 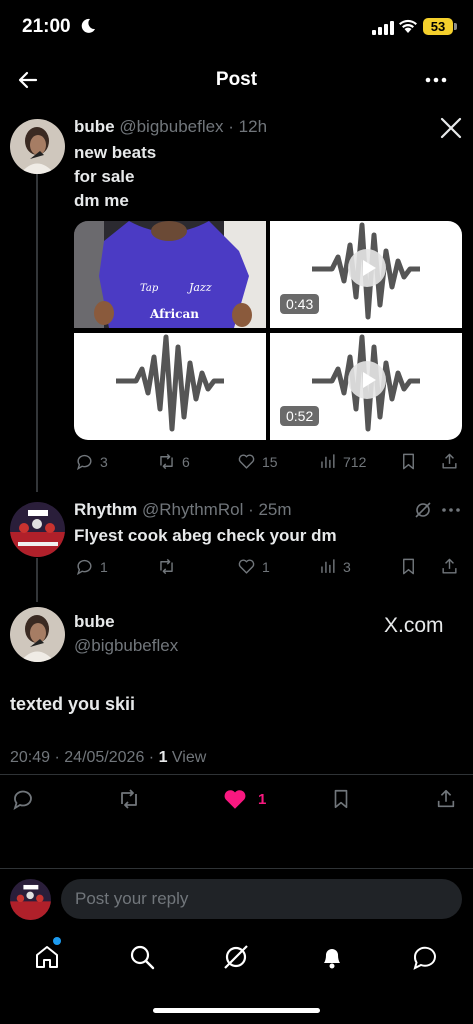 What do you see at coordinates (300, 416) in the screenshot?
I see `video-duration: 0:52` at bounding box center [300, 416].